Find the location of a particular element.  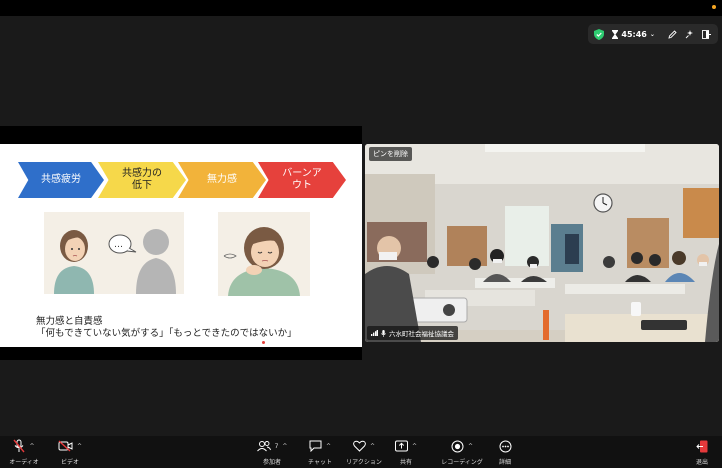

meeting-info-bar: 45:46 ⌄ is located at coordinates (653, 34).